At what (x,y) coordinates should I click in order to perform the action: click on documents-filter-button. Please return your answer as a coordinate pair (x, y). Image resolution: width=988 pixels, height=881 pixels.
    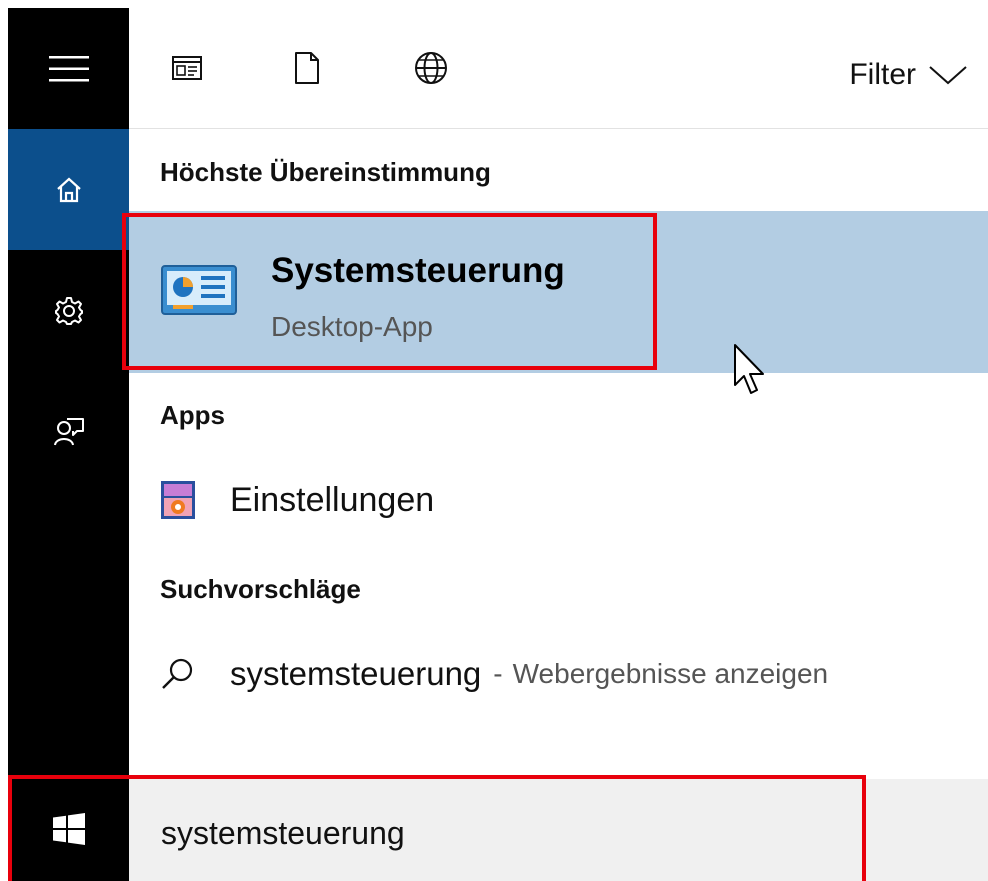
    Looking at the image, I should click on (187, 68).